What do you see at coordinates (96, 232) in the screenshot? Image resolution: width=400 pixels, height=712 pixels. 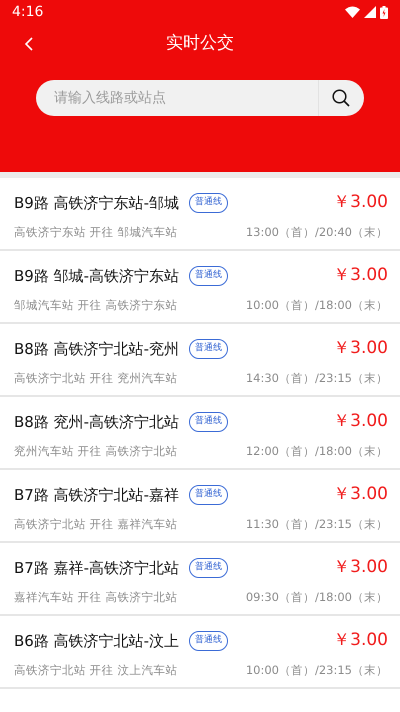 I see `route-direction: 高铁济宁东站 开往 邹城汽车站` at bounding box center [96, 232].